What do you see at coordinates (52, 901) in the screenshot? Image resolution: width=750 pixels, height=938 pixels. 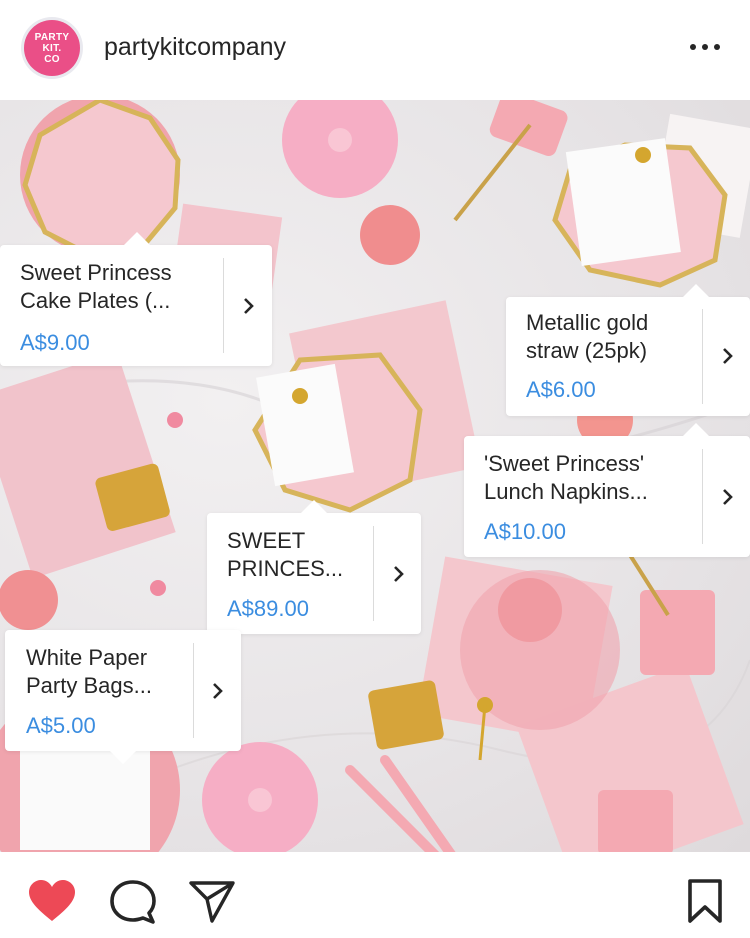 I see `heart-filled-icon` at bounding box center [52, 901].